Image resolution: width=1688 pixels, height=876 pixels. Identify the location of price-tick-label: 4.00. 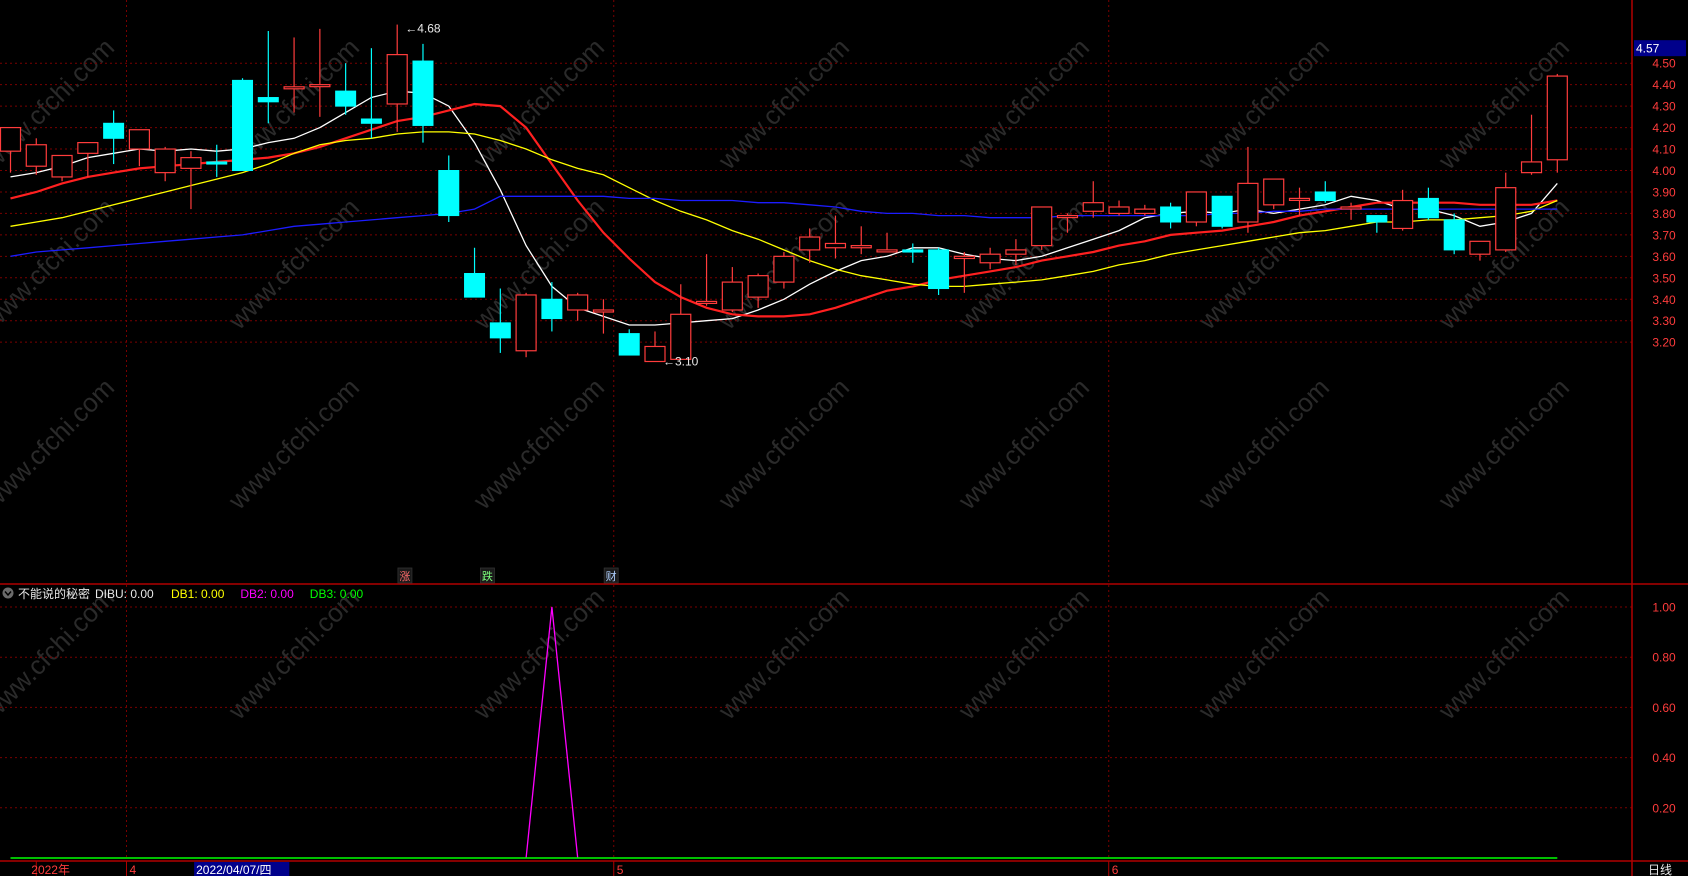
(1664, 171).